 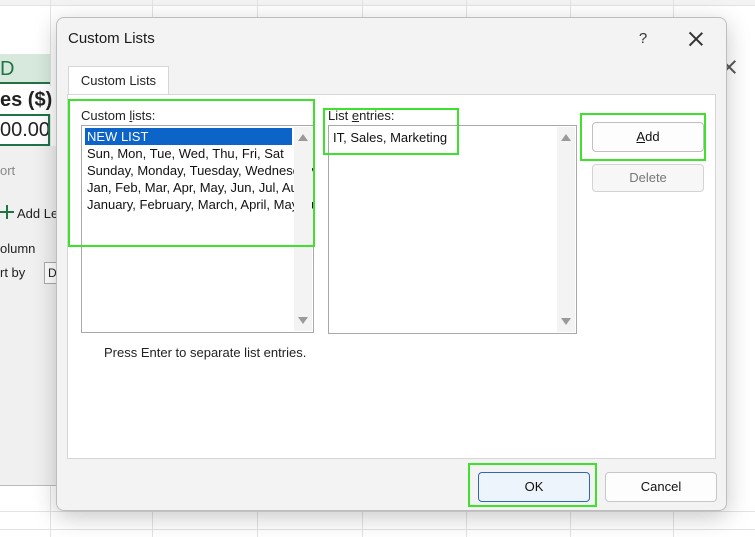 What do you see at coordinates (377, 115) in the screenshot?
I see `label-text: ntries:` at bounding box center [377, 115].